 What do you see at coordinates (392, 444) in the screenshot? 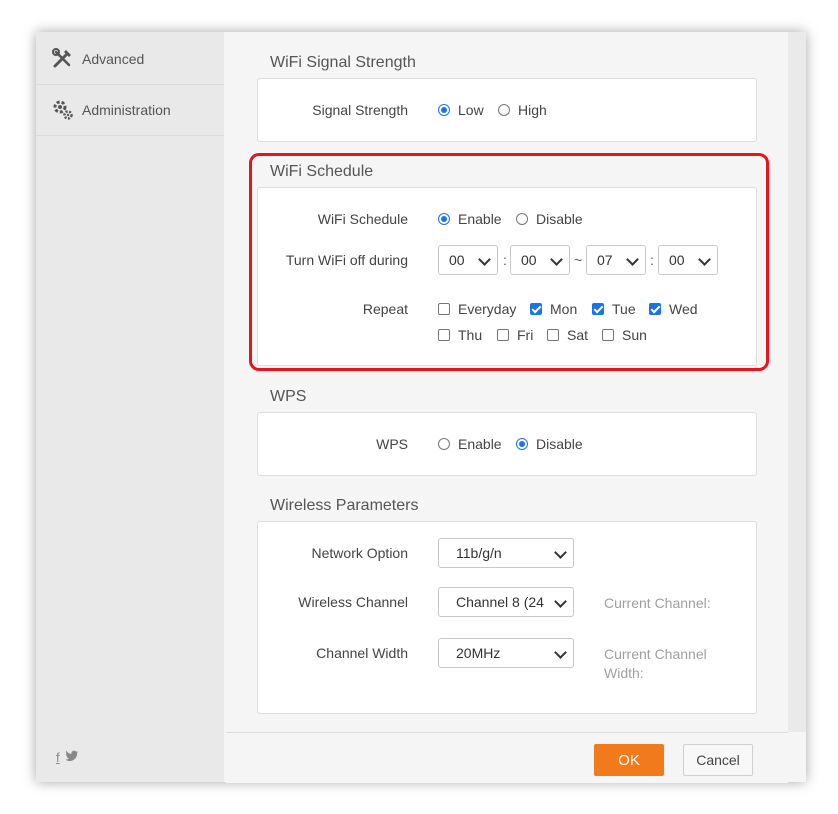
I see `wps-label: WPS` at bounding box center [392, 444].